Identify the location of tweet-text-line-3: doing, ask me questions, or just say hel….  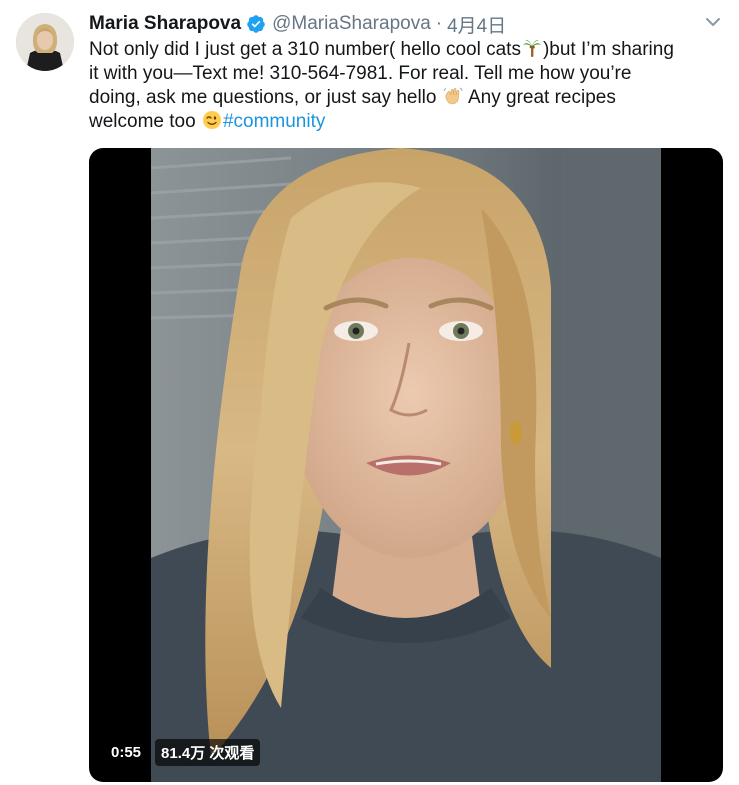
(263, 97).